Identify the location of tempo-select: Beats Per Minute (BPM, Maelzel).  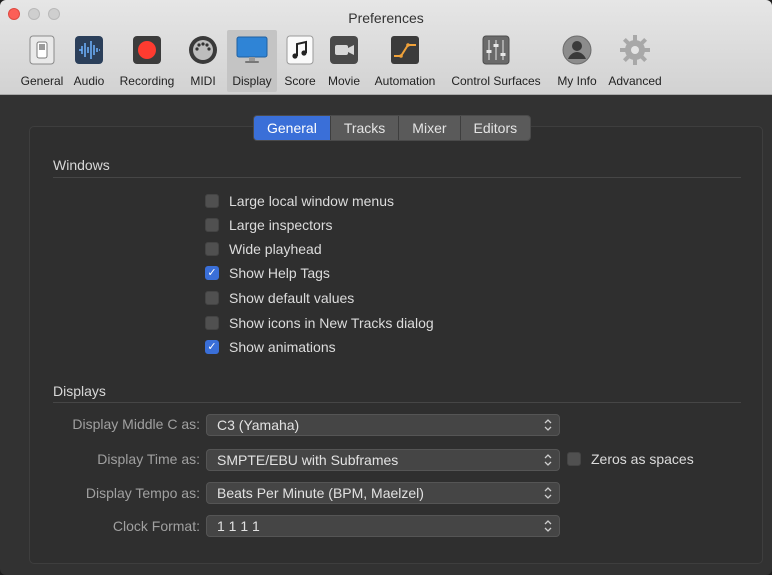
(383, 493).